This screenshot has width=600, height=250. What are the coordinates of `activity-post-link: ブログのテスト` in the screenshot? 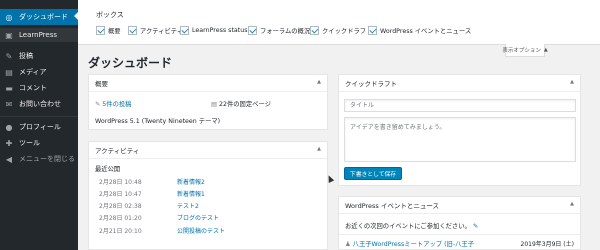 It's located at (198, 217).